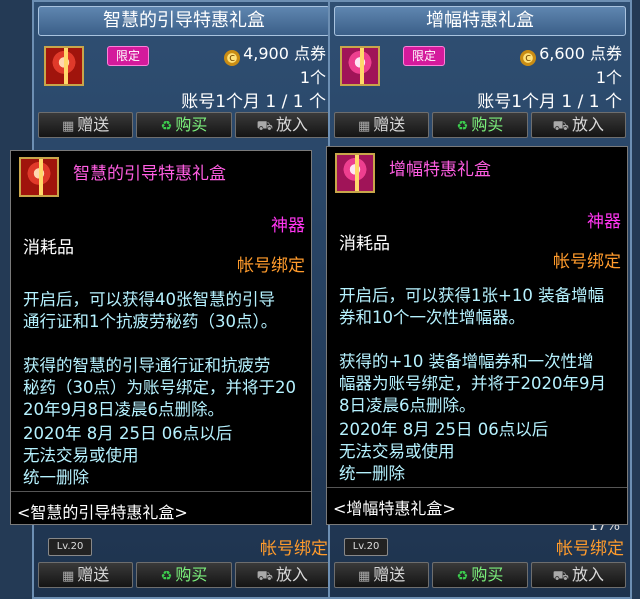  Describe the element at coordinates (184, 21) in the screenshot. I see `item-title: 智慧的引导特惠礼盒` at that location.